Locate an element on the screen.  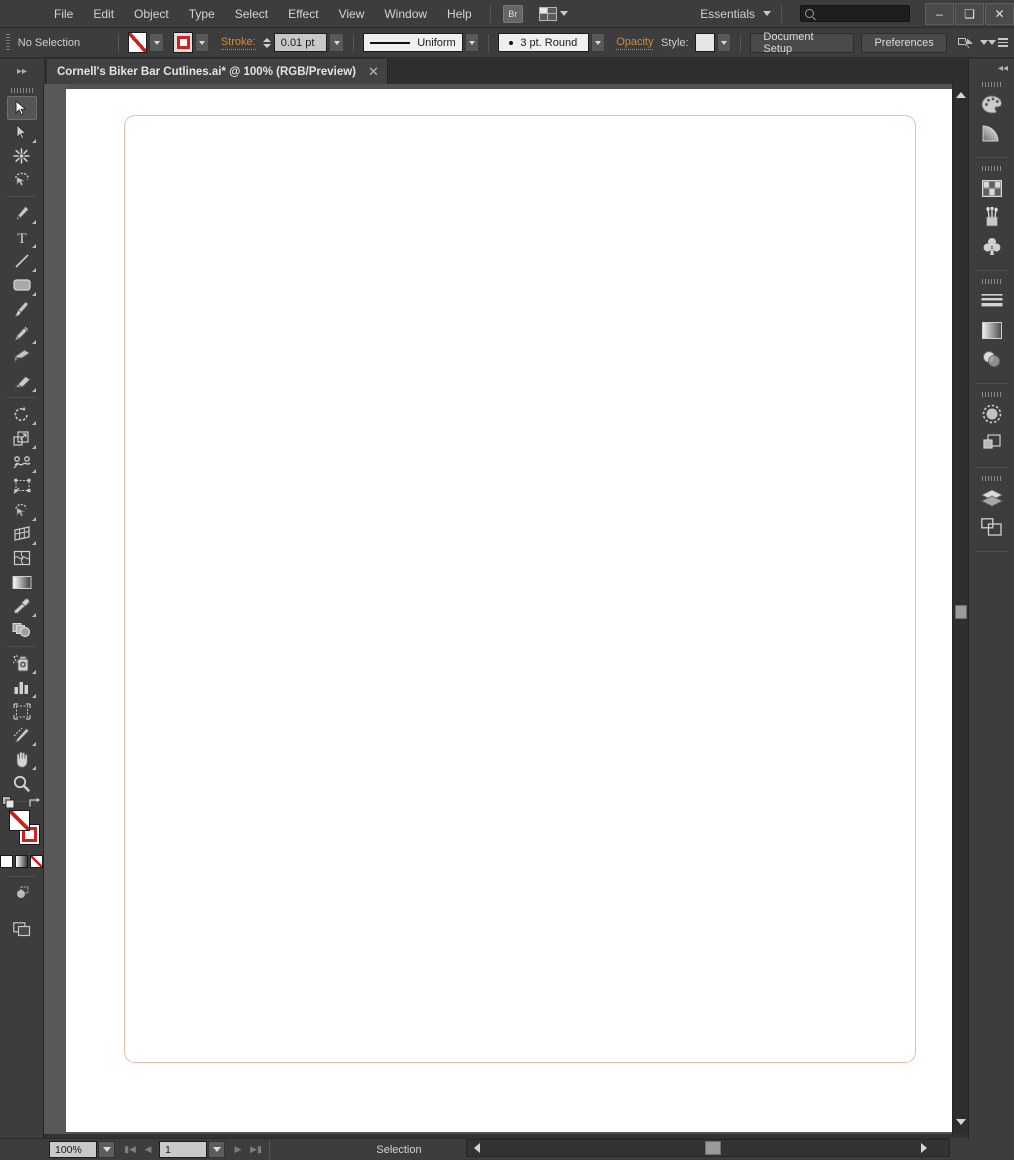
collapse-panels-button: ◂◂ is located at coordinates (991, 68).